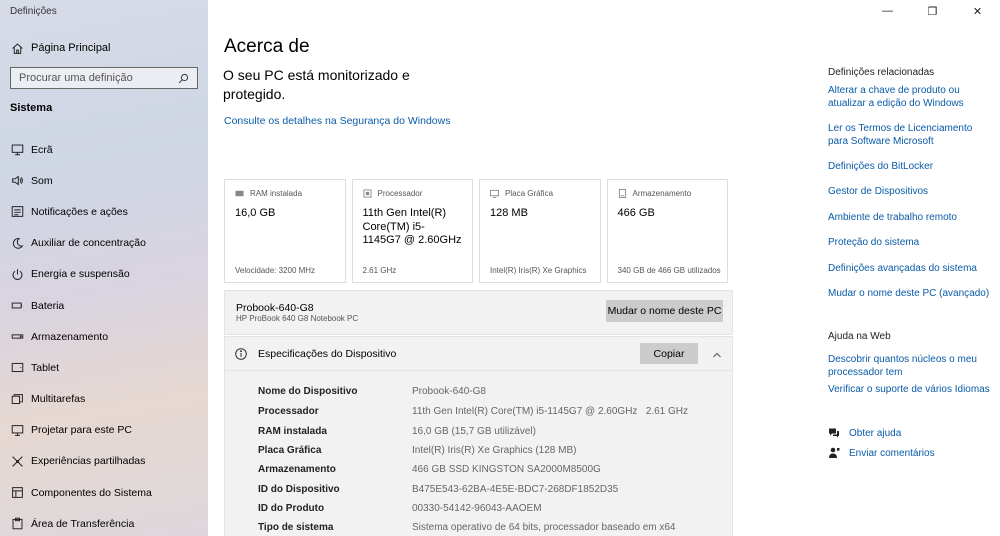 The height and width of the screenshot is (536, 1000). I want to click on search-box, so click(104, 78).